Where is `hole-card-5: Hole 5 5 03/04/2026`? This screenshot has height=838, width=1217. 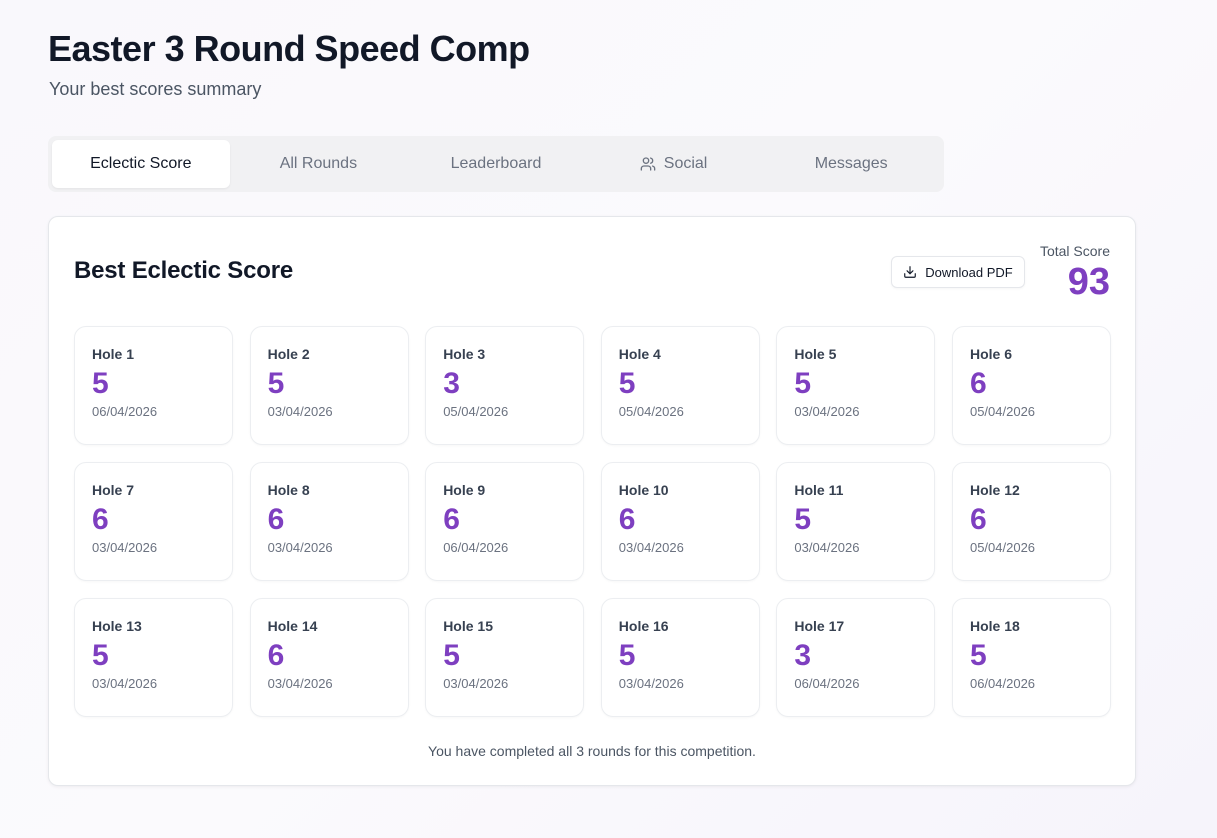
hole-card-5: Hole 5 5 03/04/2026 is located at coordinates (856, 385).